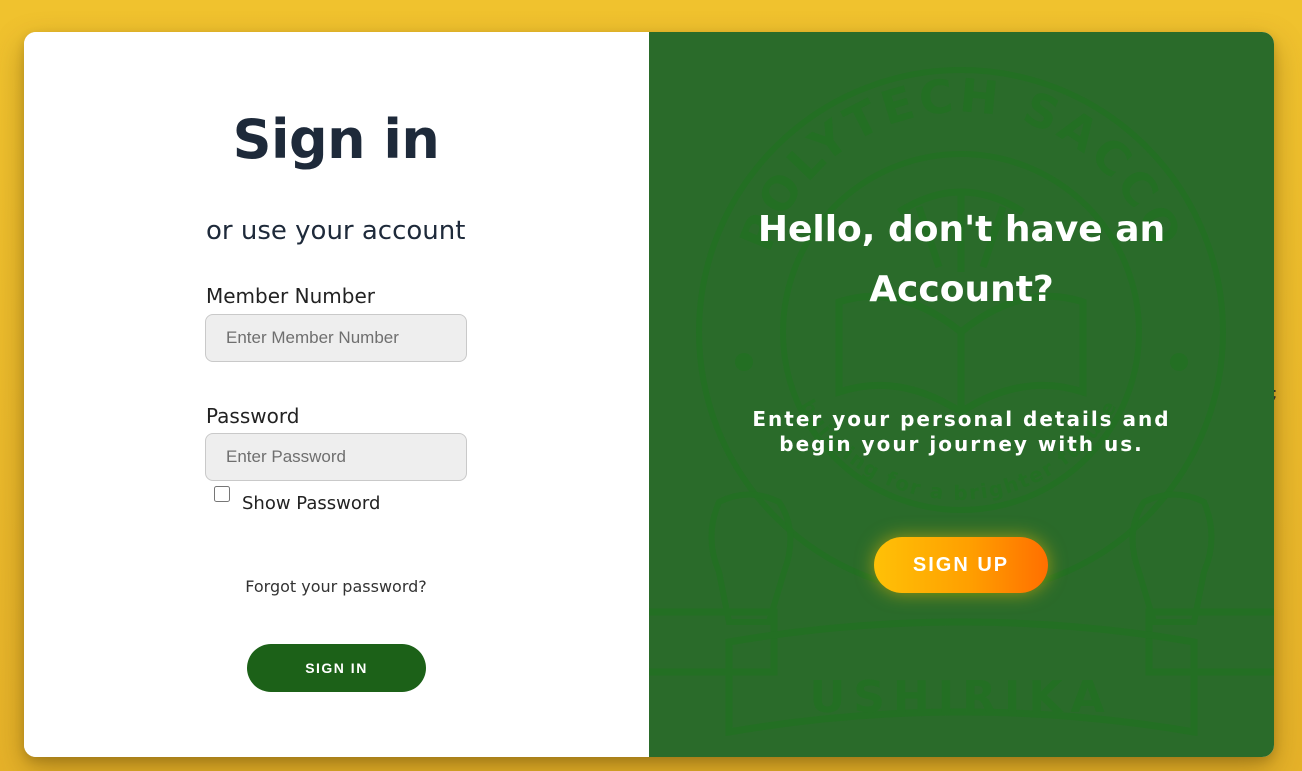 The width and height of the screenshot is (1302, 771). I want to click on signup-button: SIGN UP, so click(961, 565).